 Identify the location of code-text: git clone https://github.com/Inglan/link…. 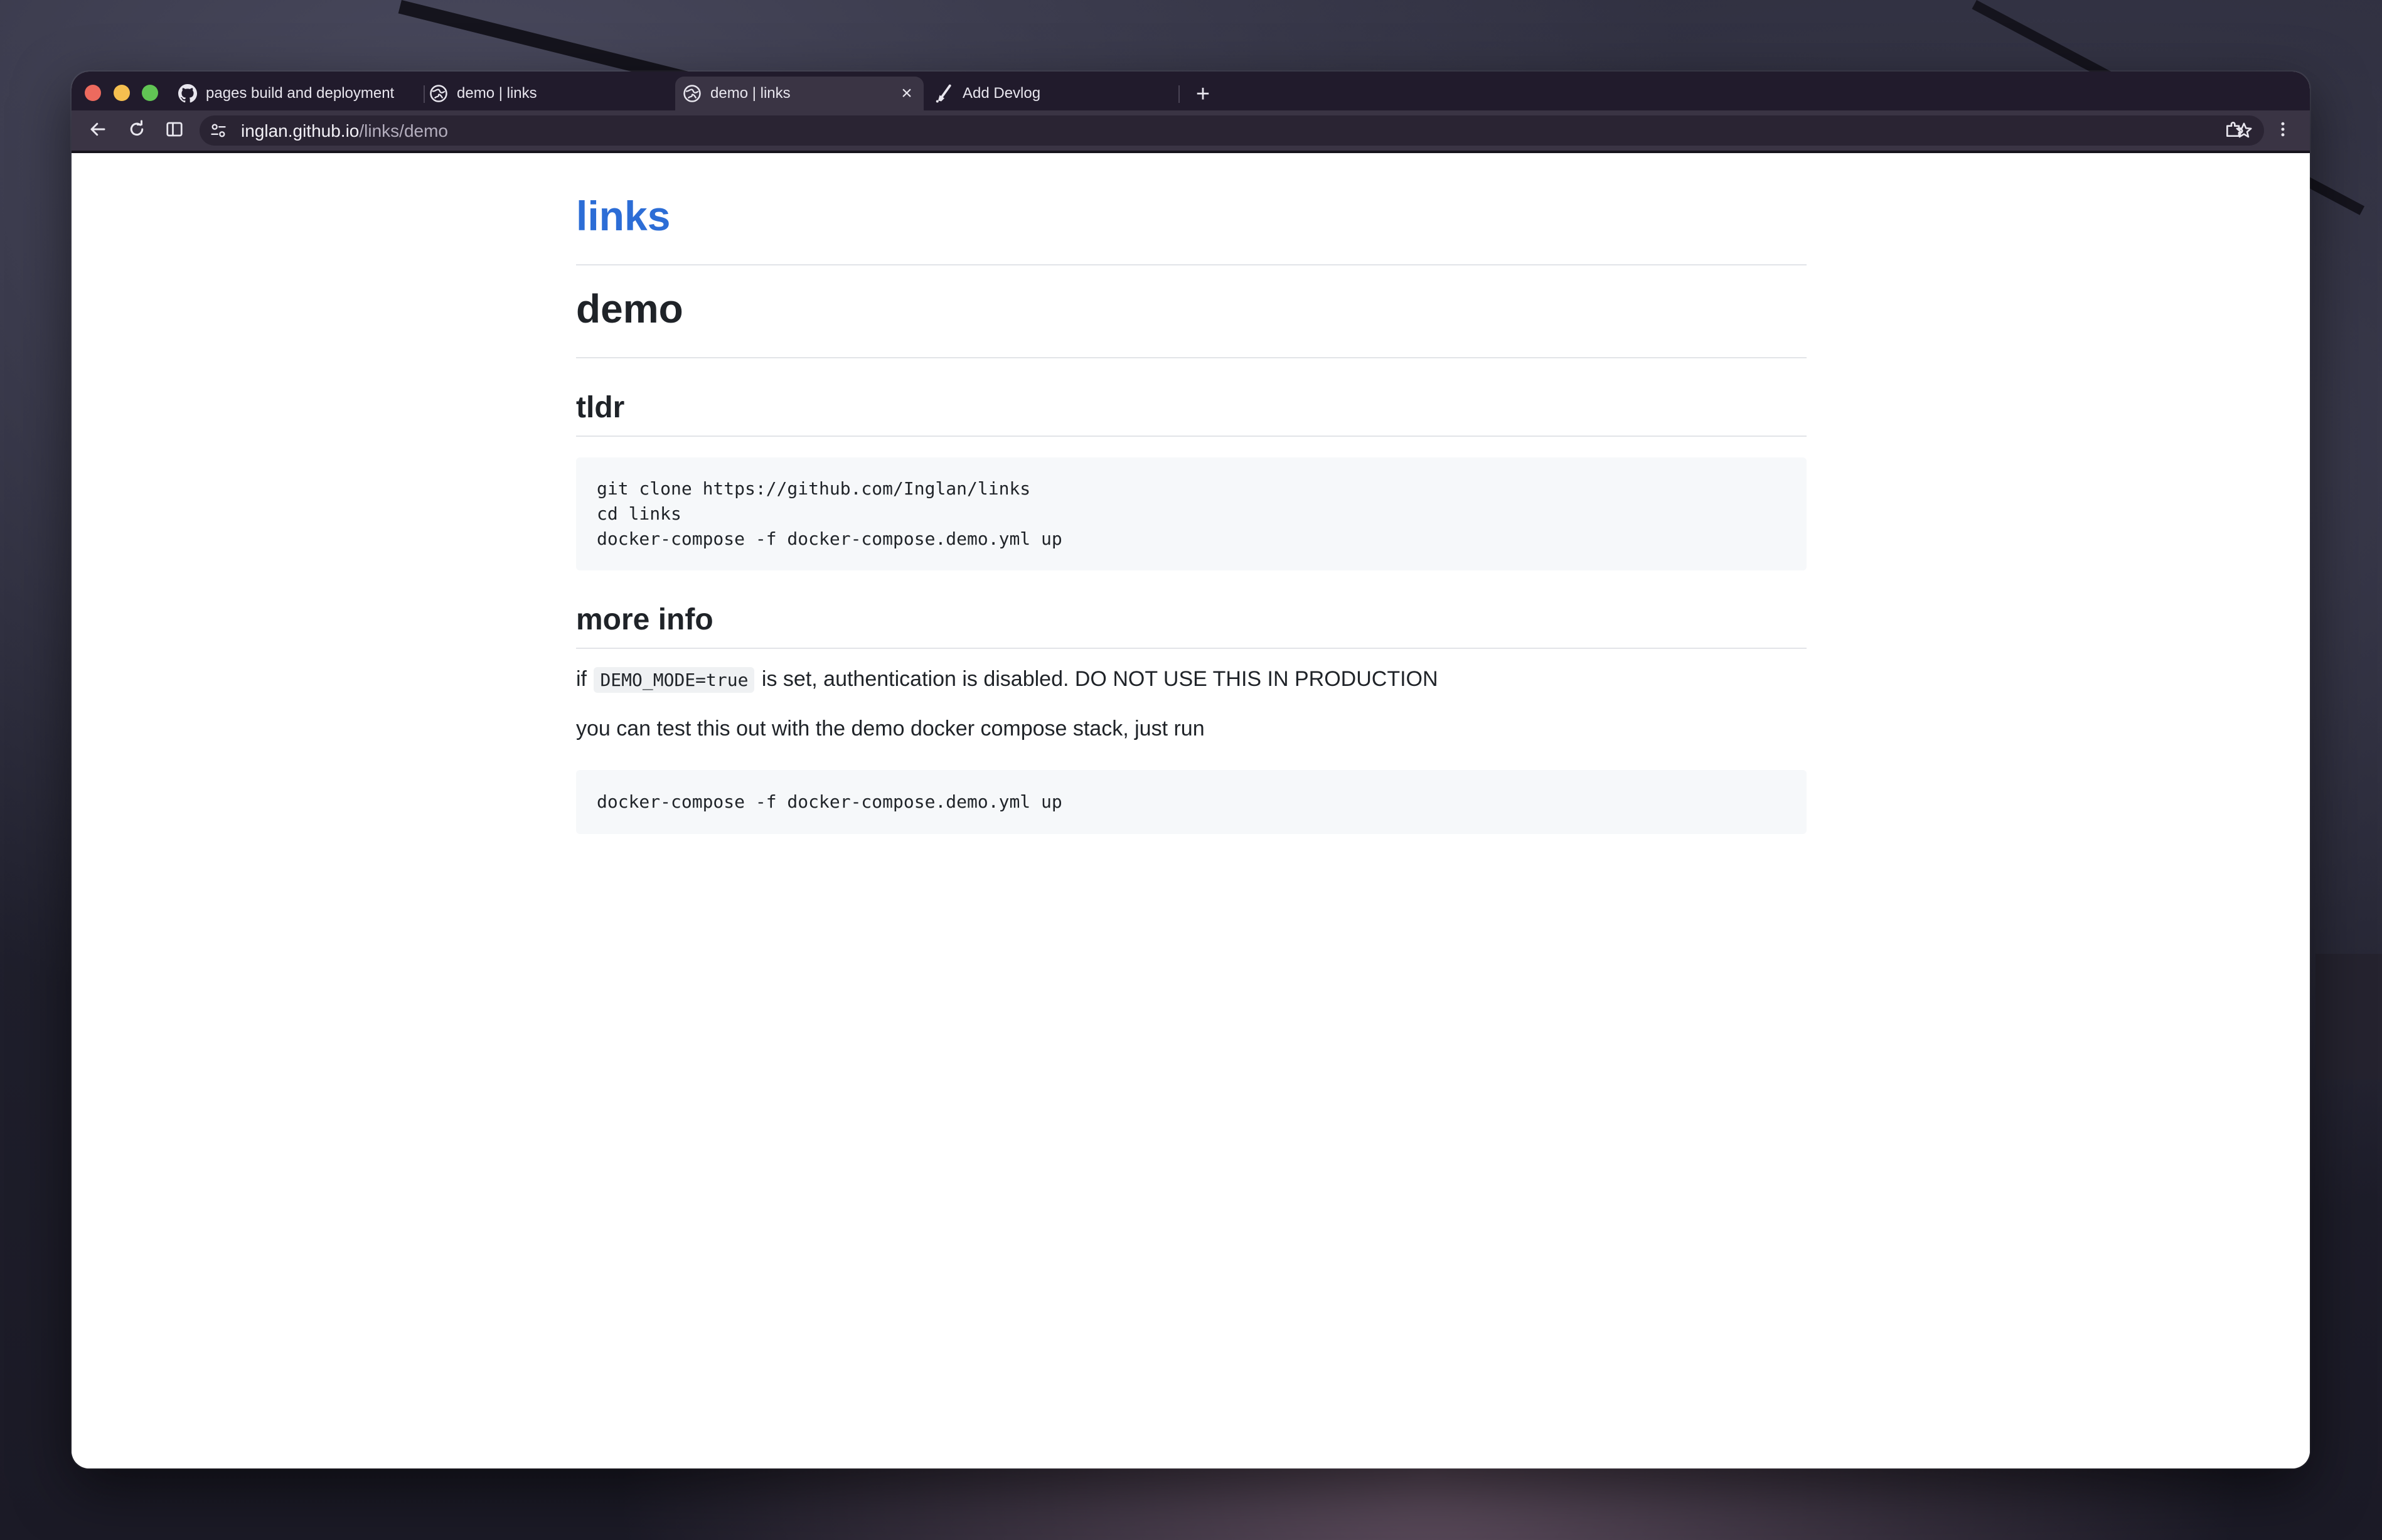
(829, 513).